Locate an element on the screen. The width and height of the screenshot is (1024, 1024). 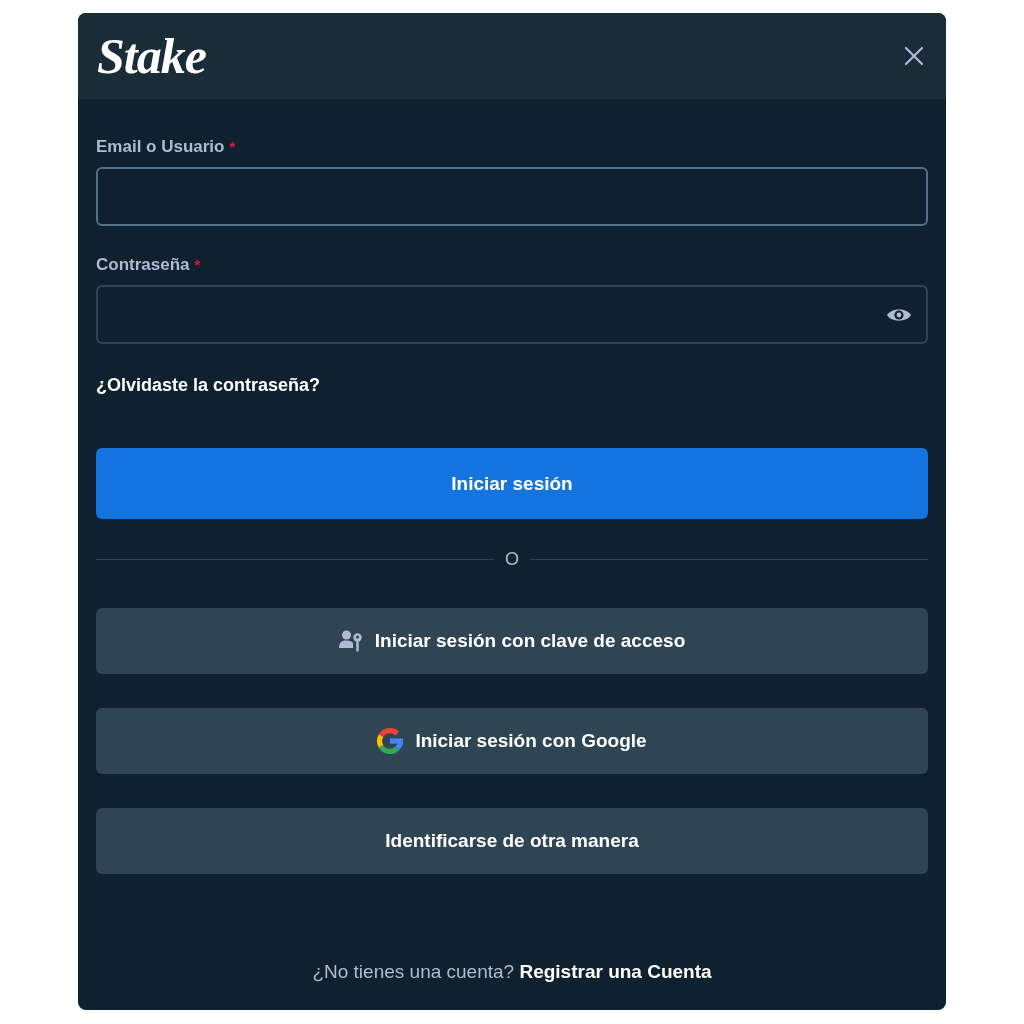
google-g-icon is located at coordinates (390, 741).